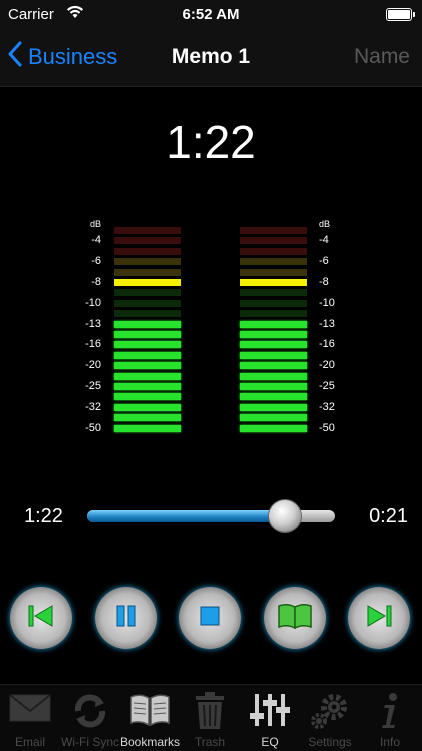 The width and height of the screenshot is (422, 751). I want to click on clock: 6:52 AM, so click(211, 14).